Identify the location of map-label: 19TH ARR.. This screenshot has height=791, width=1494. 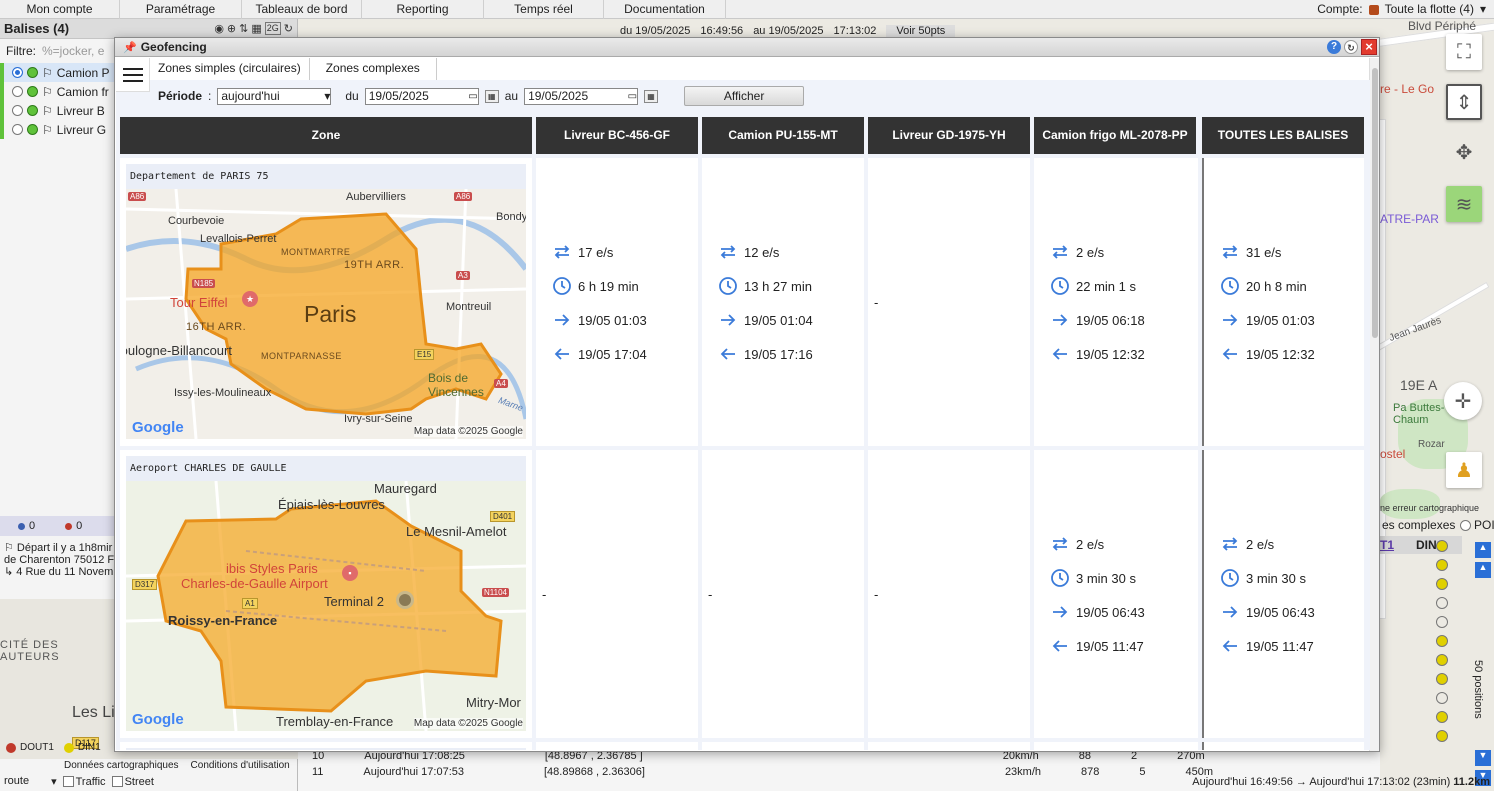
(374, 265).